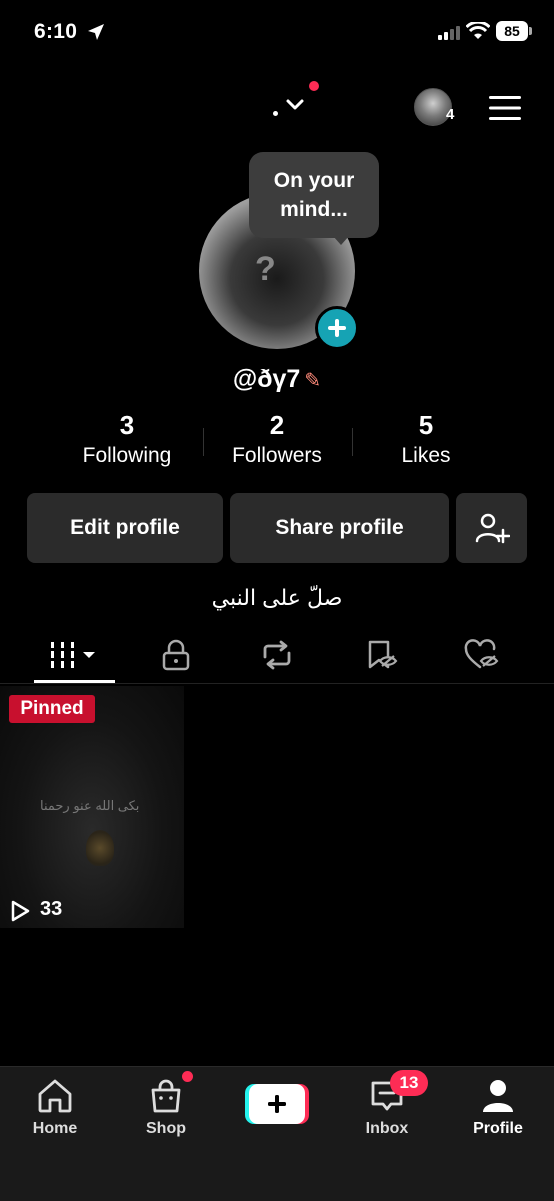 Image resolution: width=554 pixels, height=1201 pixels. What do you see at coordinates (96, 32) in the screenshot?
I see `location-arrow-icon` at bounding box center [96, 32].